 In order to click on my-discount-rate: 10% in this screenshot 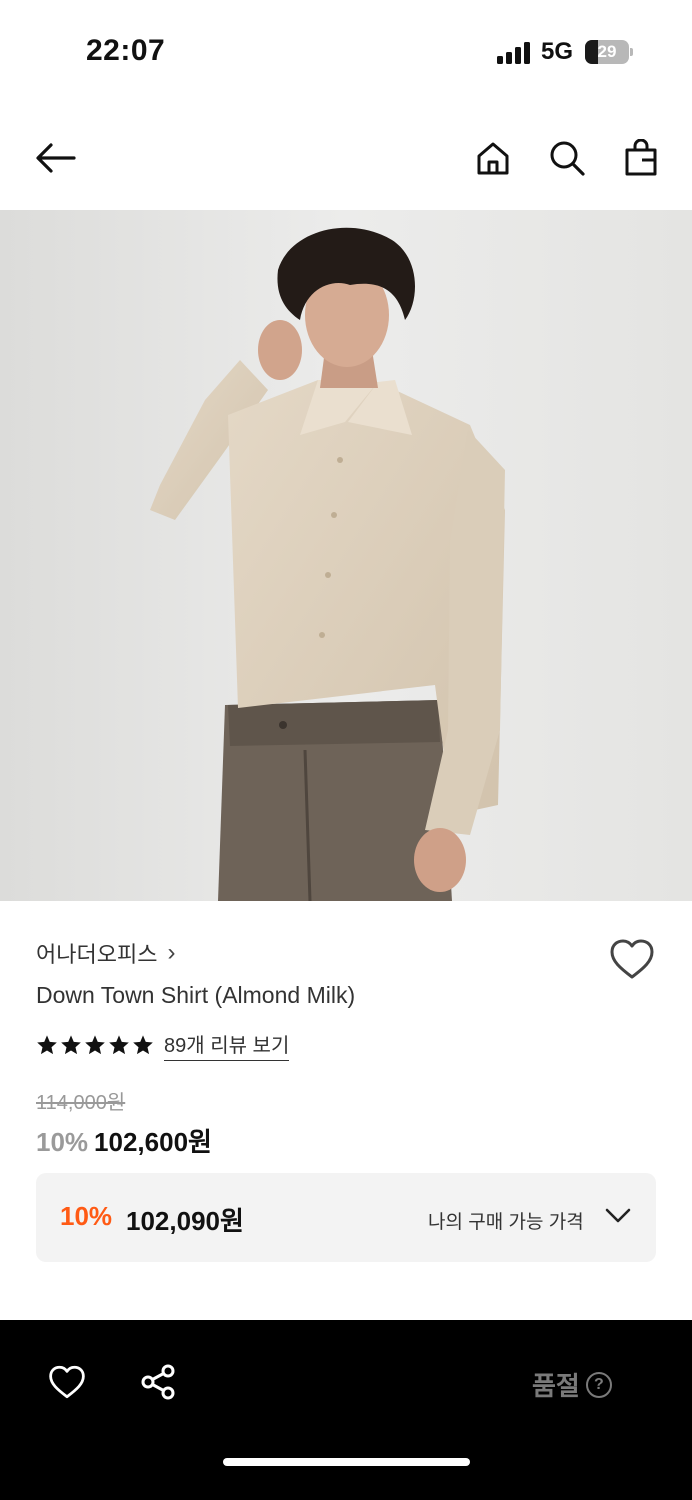, I will do `click(86, 1216)`.